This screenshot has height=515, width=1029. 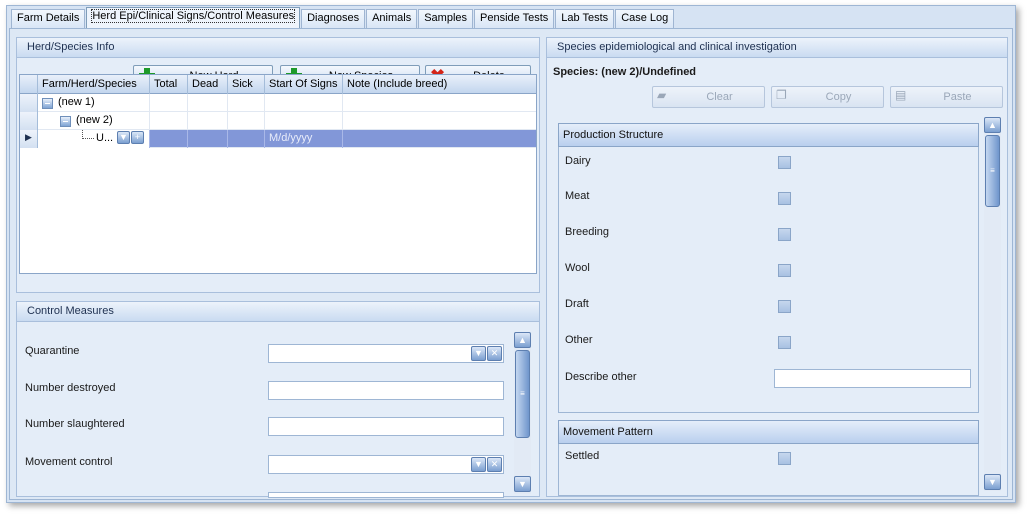 I want to click on tab-farm-details: Farm Details, so click(x=48, y=18).